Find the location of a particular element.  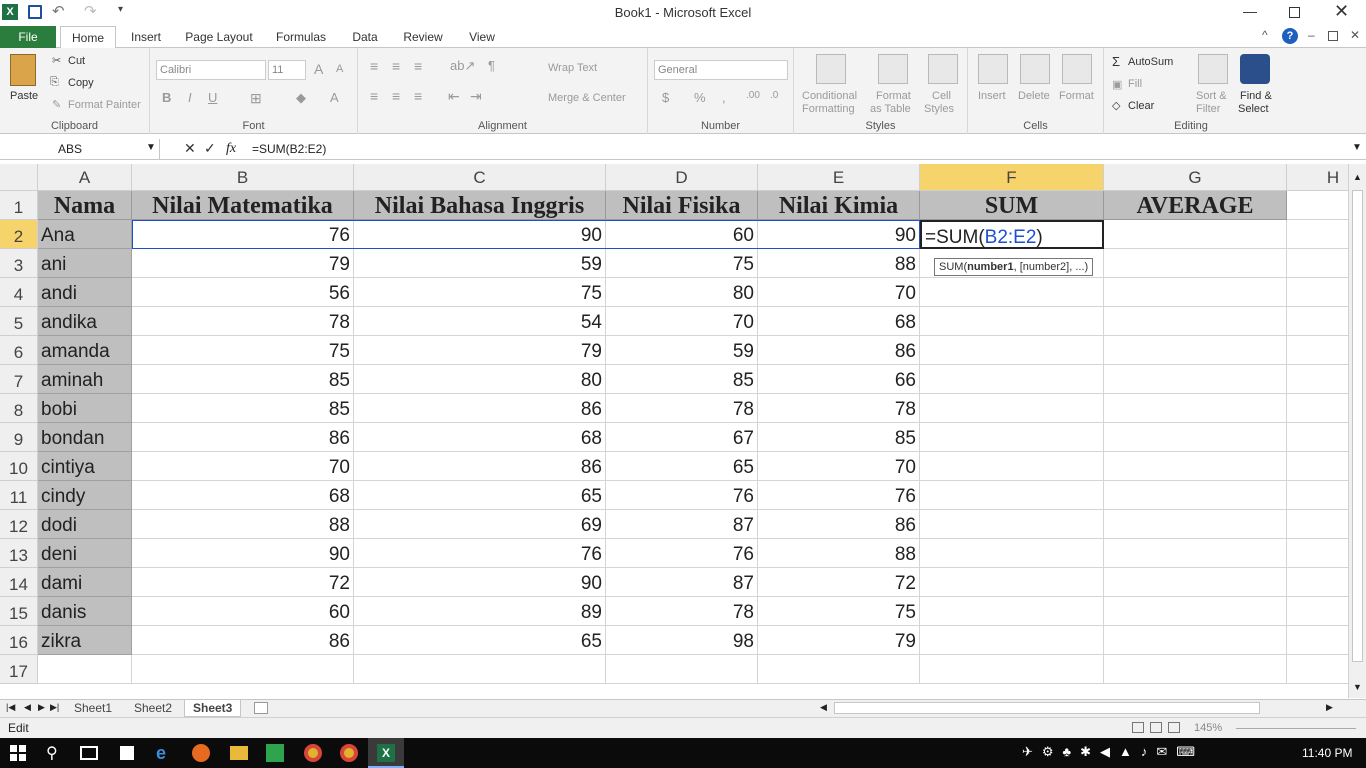

header-cell: Nilai Bahasa Inggris is located at coordinates (480, 205).